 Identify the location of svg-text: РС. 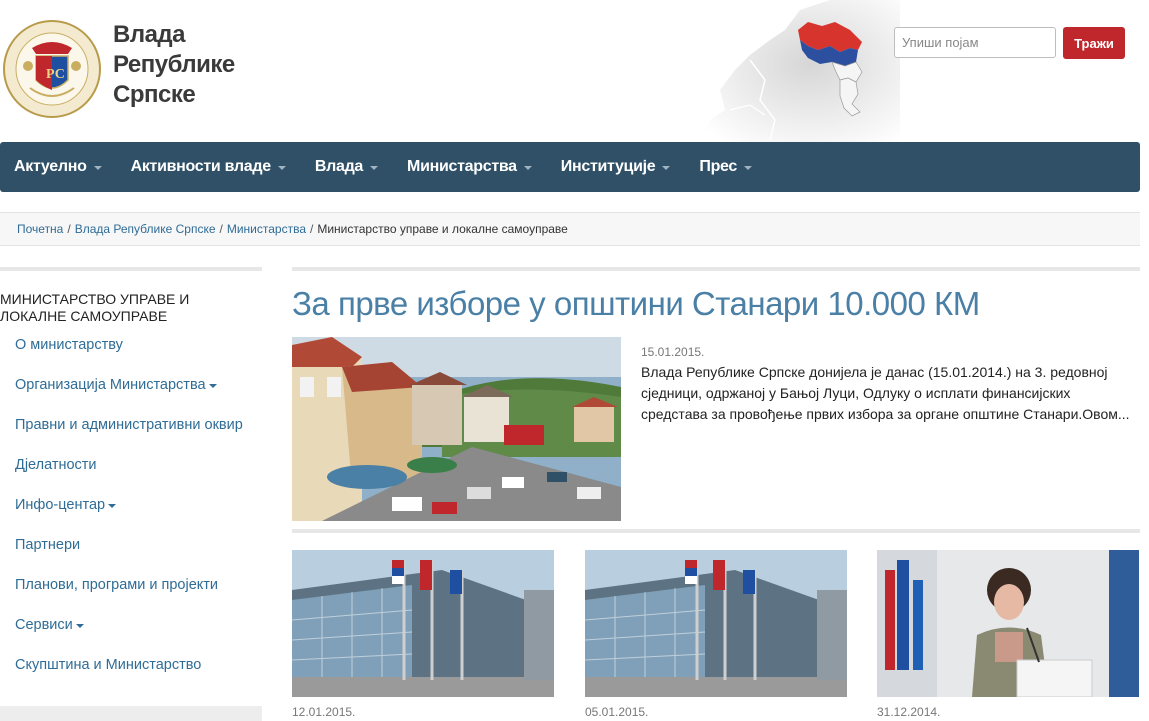
(55, 74).